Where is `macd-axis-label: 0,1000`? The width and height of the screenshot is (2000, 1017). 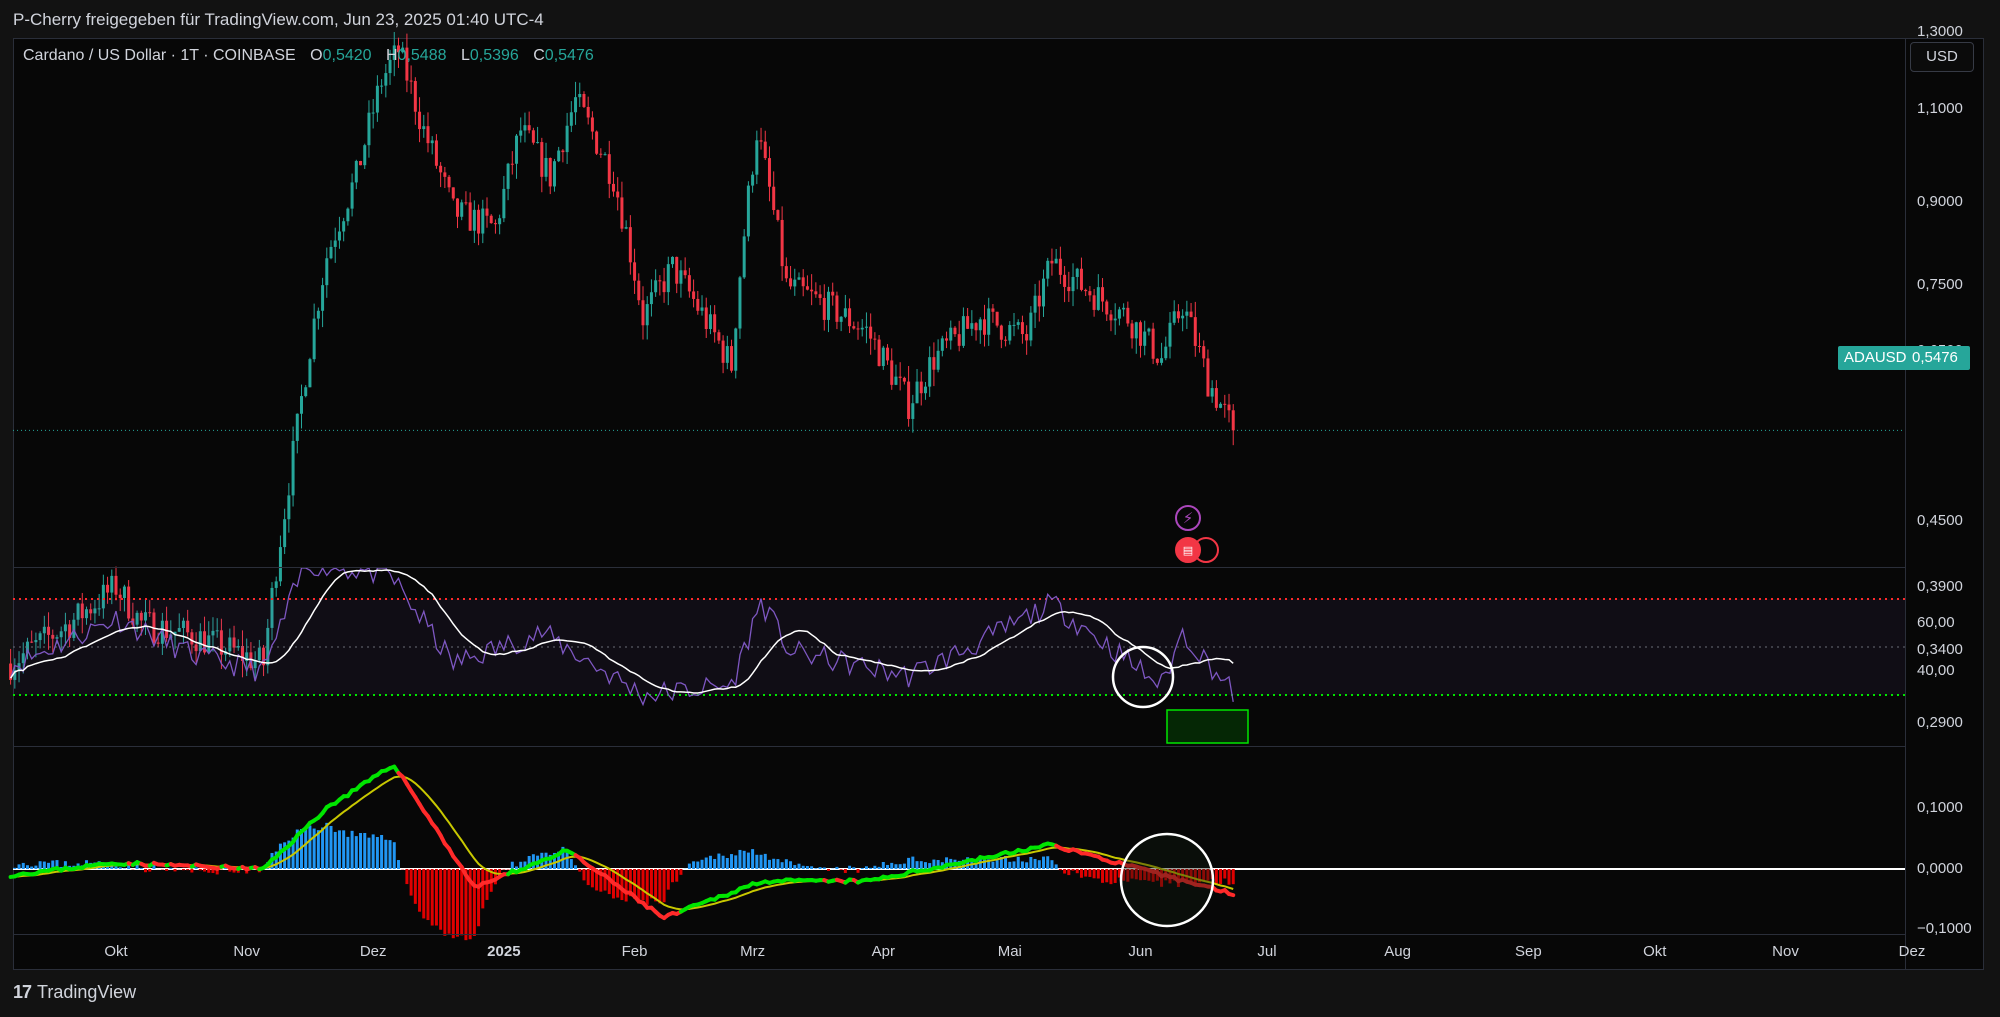 macd-axis-label: 0,1000 is located at coordinates (1940, 807).